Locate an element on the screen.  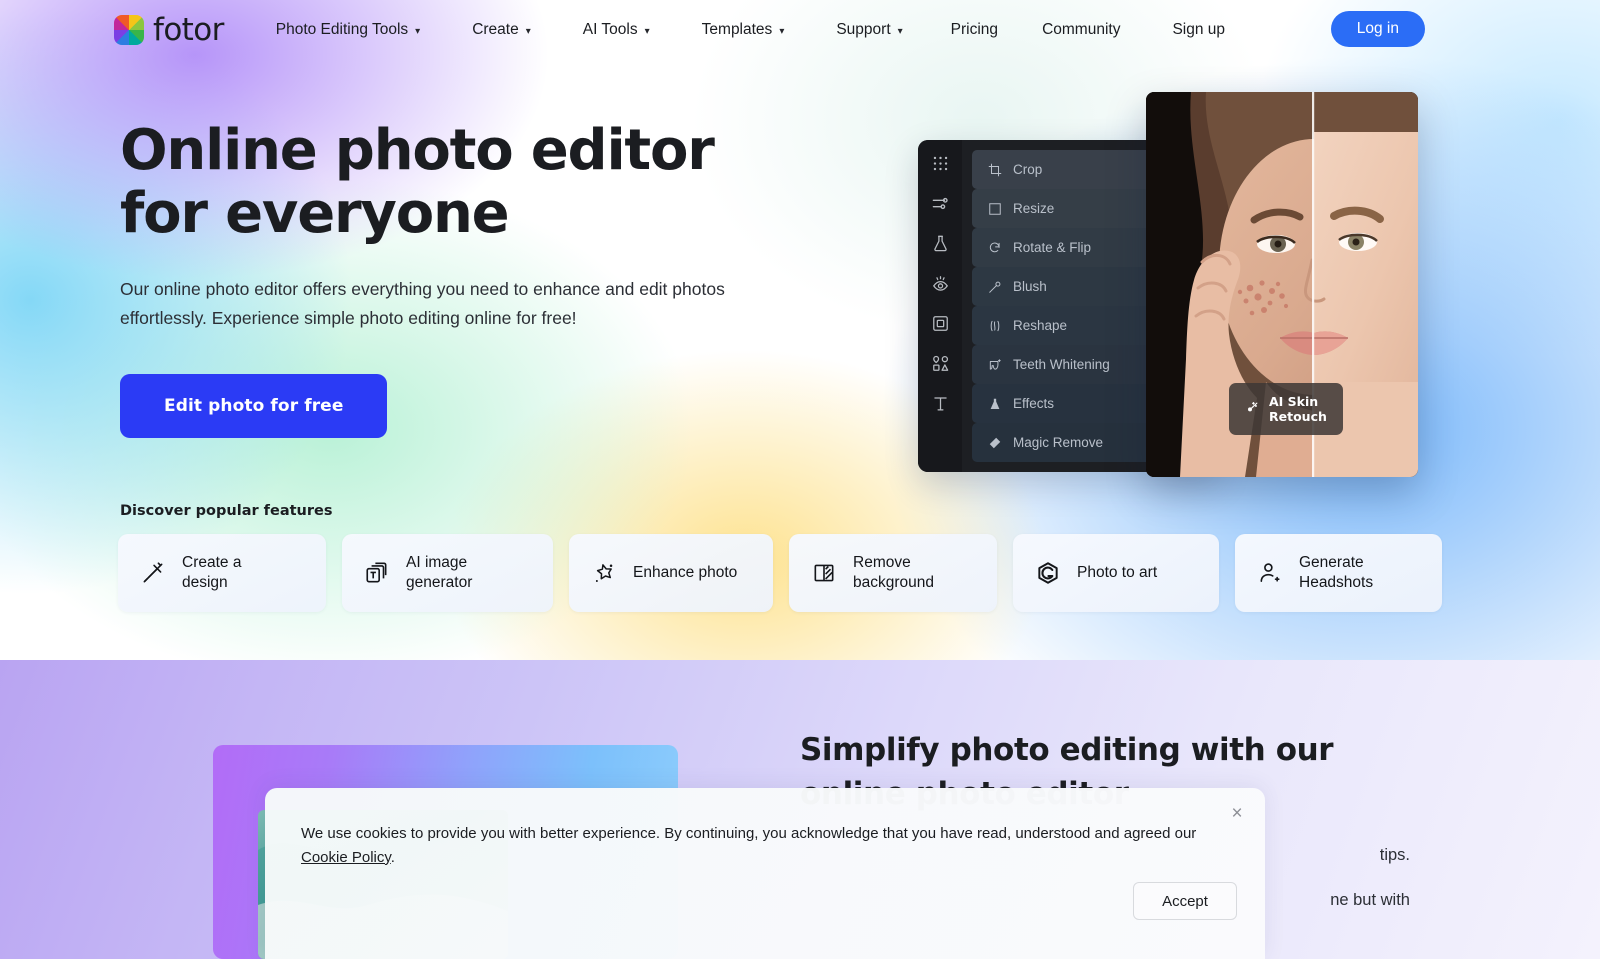
nav-item-photo-editing-tools: Photo Editing Tools ▾ is located at coordinates (348, 30).